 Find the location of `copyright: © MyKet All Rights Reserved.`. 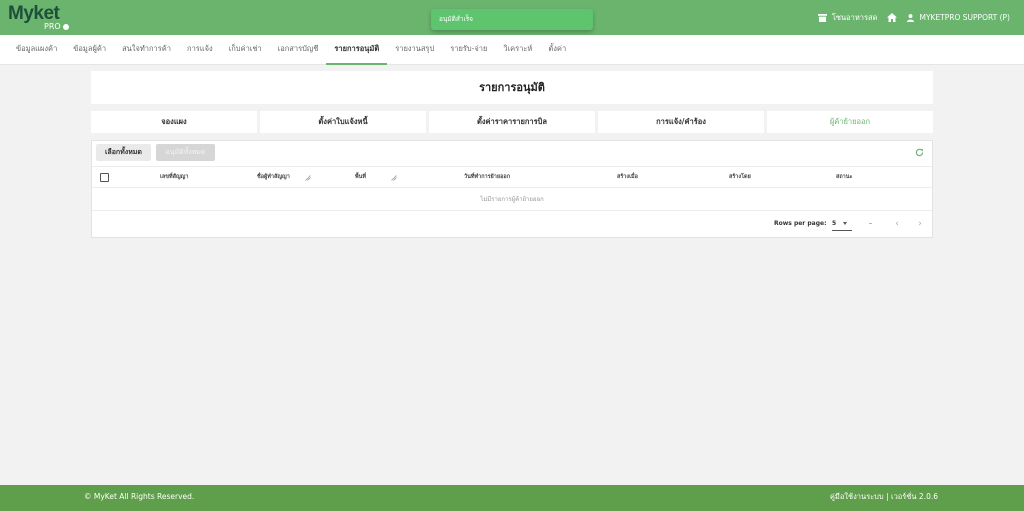

copyright: © MyKet All Rights Reserved. is located at coordinates (139, 496).